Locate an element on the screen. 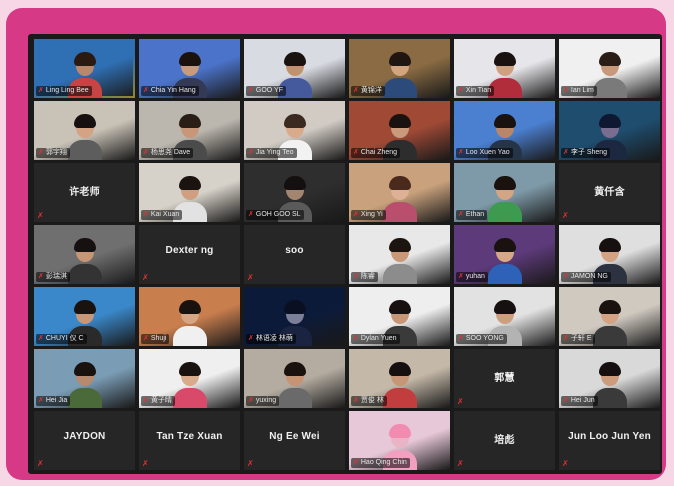 The height and width of the screenshot is (486, 674). participant-tile: Dexter ng ✗ is located at coordinates (189, 254).